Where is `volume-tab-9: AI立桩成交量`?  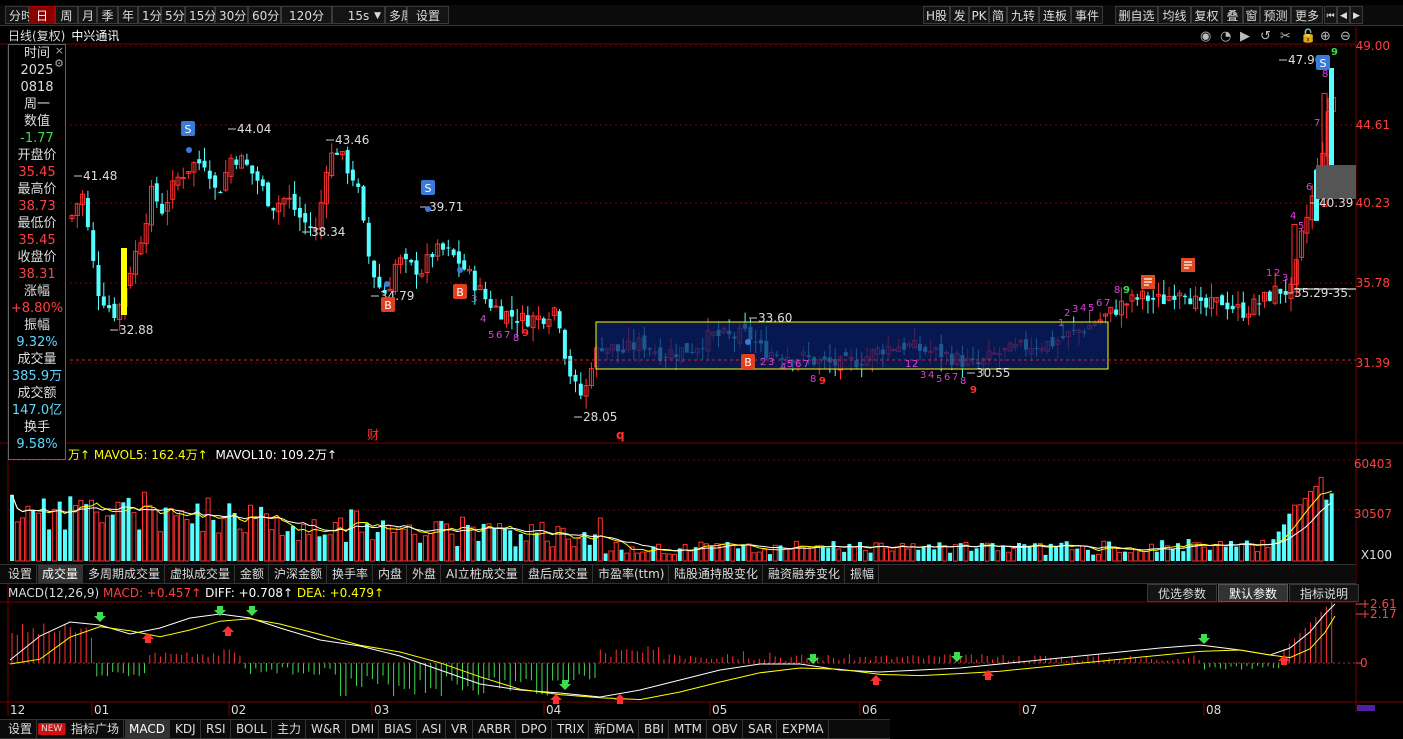
volume-tab-9: AI立桩成交量 is located at coordinates (482, 574).